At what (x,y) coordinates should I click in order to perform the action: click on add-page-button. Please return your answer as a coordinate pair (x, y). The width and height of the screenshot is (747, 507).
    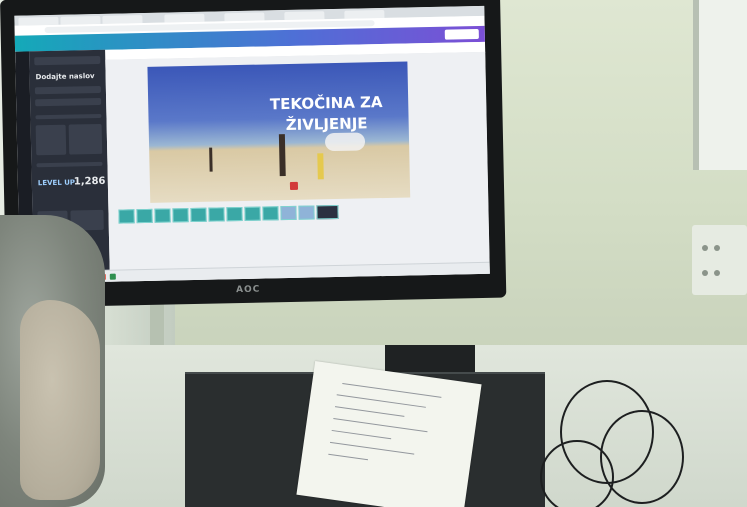
    Looking at the image, I should click on (327, 212).